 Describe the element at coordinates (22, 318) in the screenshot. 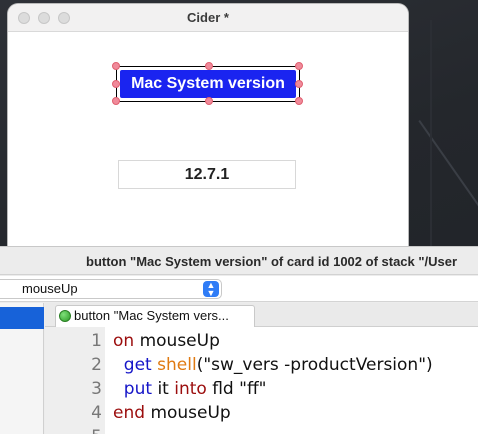

I see `sidebar-selected-item` at that location.